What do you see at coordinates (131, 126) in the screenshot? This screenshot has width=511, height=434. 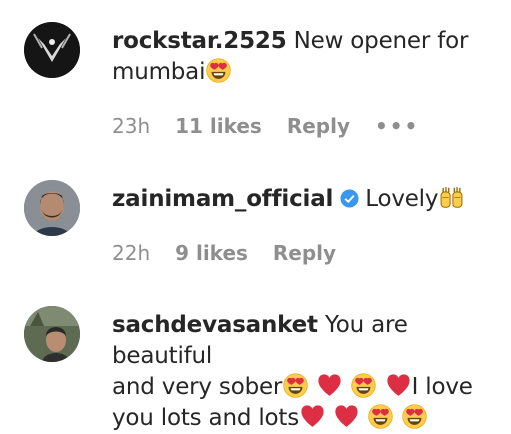 I see `timestamp: 23h` at bounding box center [131, 126].